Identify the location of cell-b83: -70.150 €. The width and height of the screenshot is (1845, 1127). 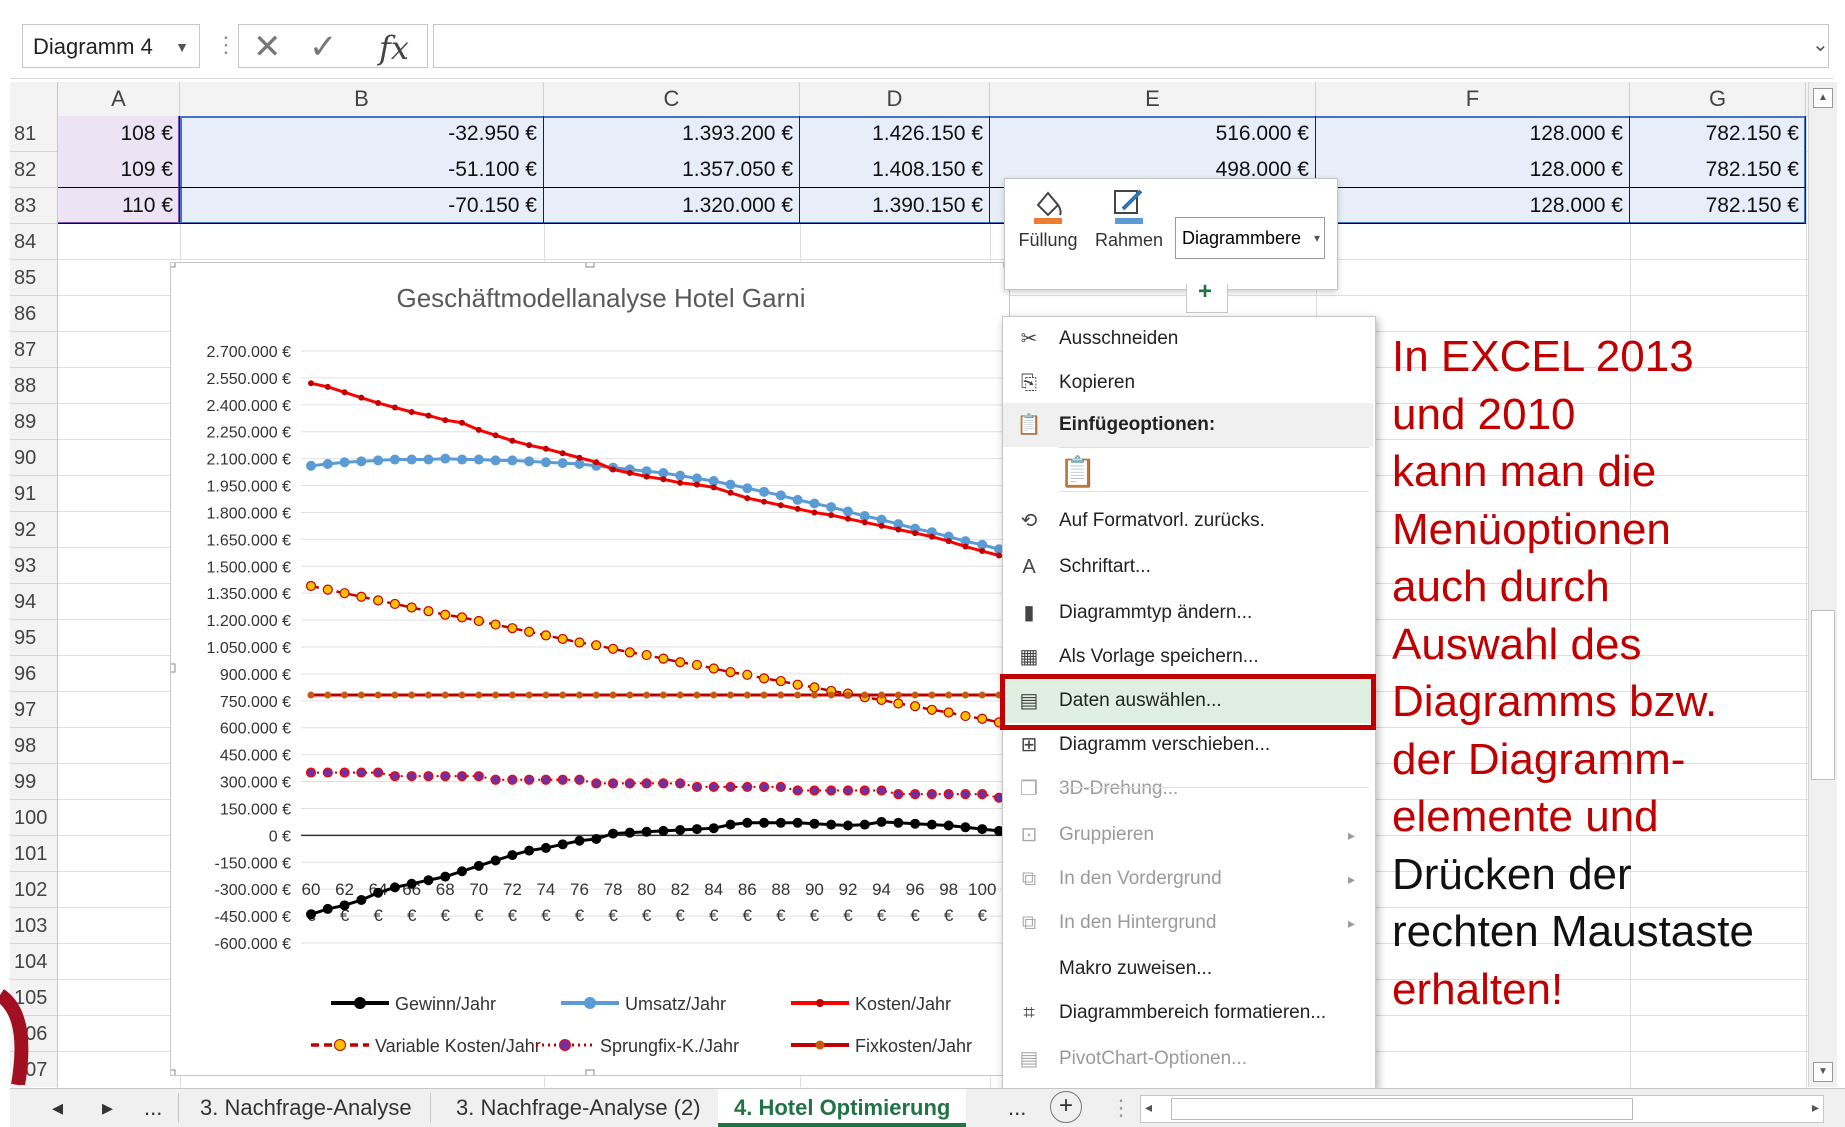
(362, 206).